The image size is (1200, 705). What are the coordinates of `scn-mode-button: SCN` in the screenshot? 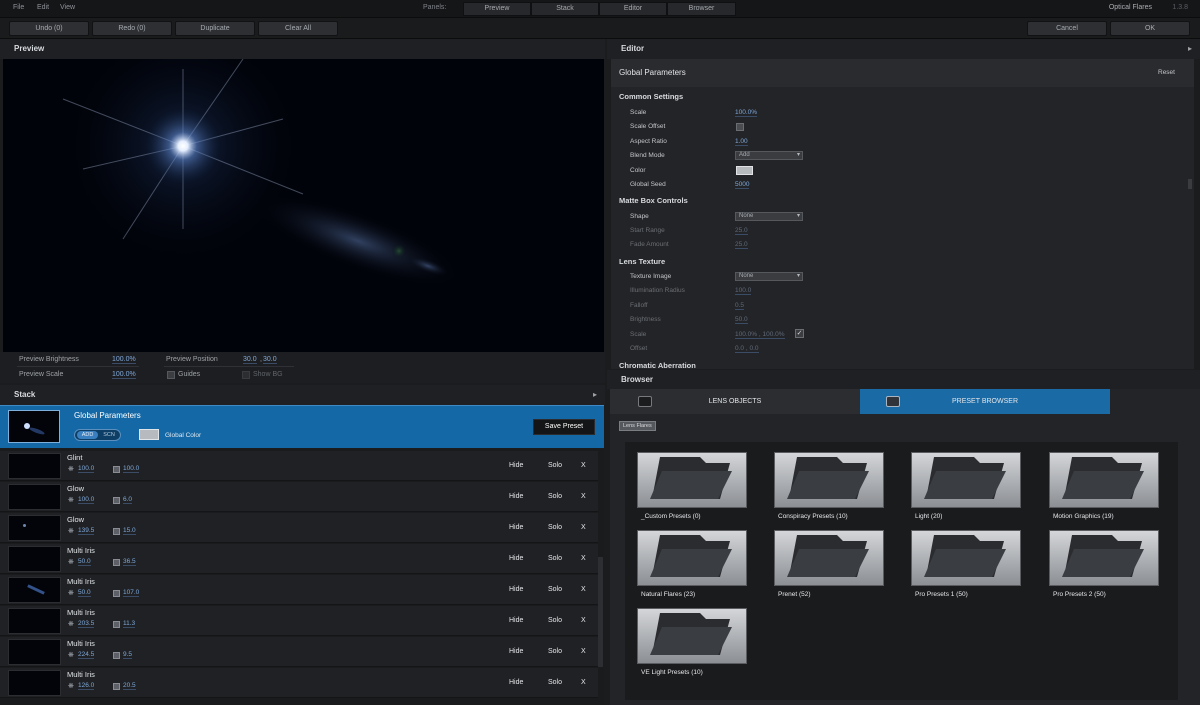 It's located at (109, 435).